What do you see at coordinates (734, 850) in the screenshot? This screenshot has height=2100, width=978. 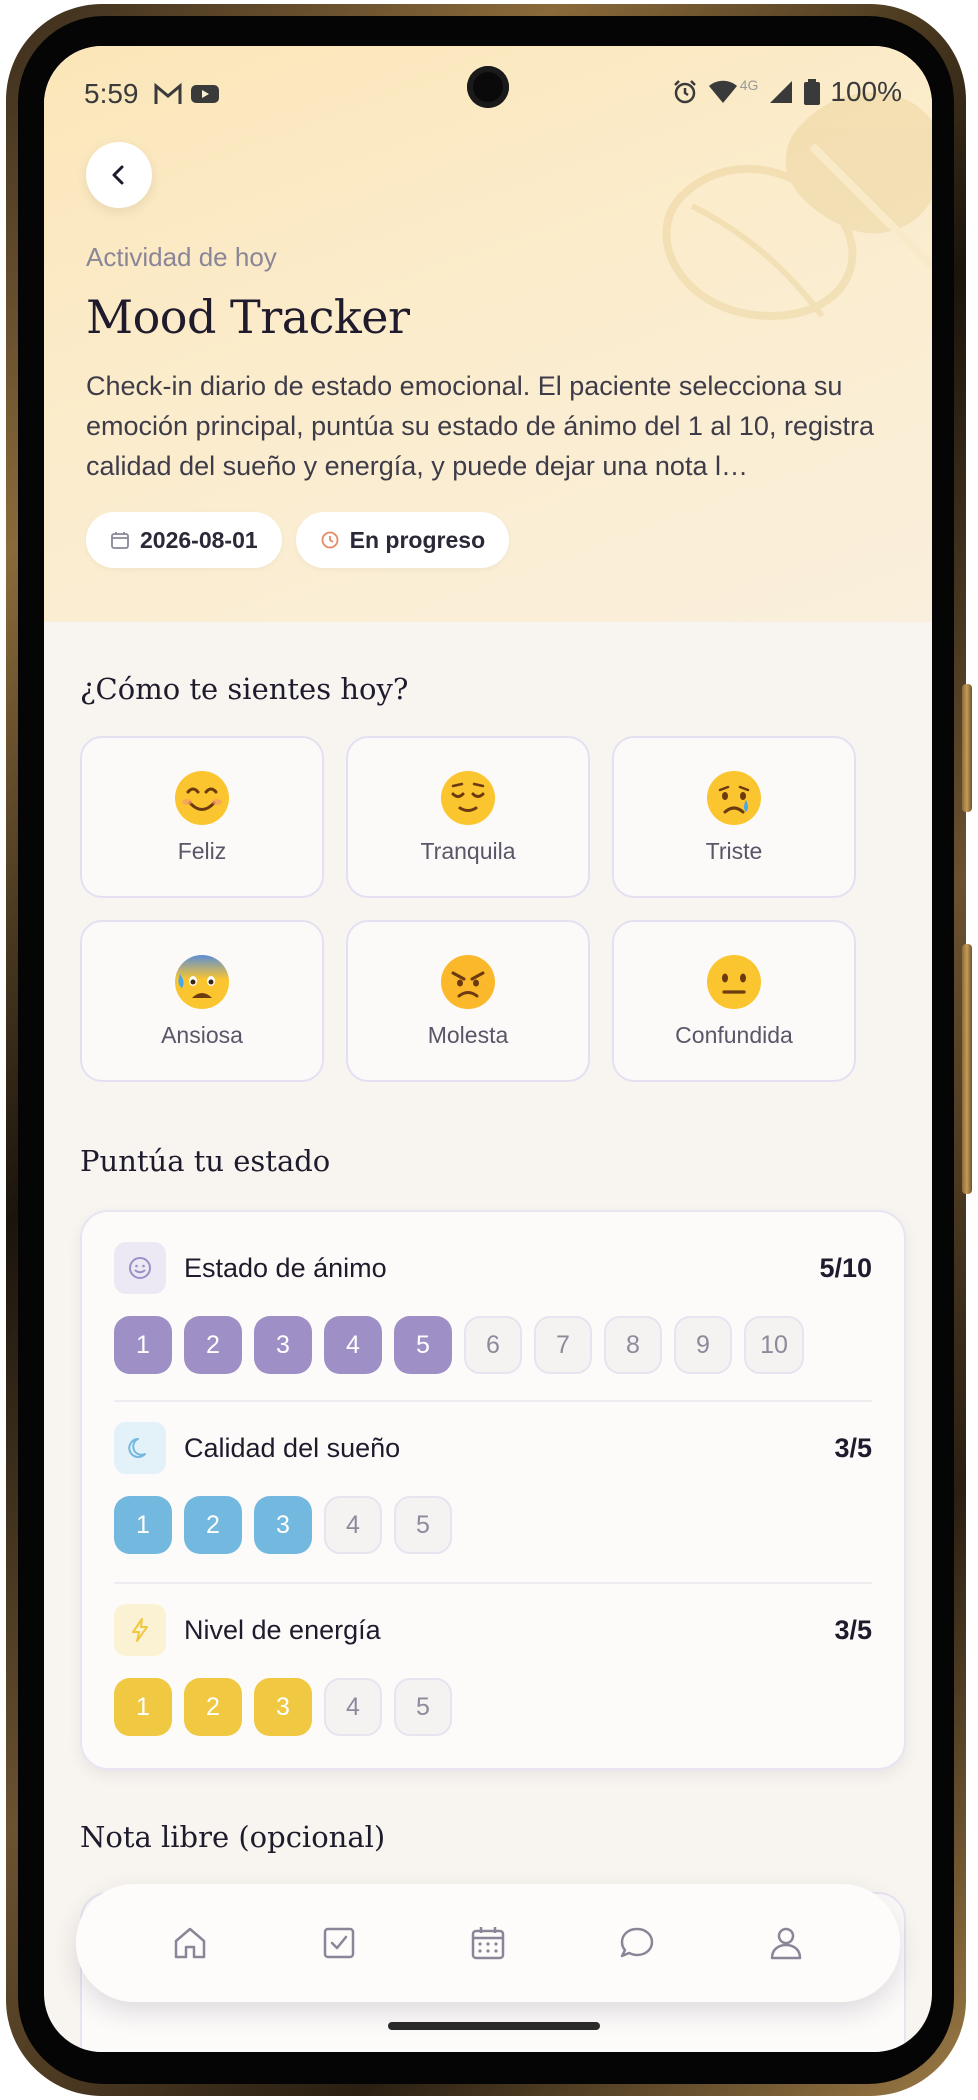 I see `emotion-label: Triste` at bounding box center [734, 850].